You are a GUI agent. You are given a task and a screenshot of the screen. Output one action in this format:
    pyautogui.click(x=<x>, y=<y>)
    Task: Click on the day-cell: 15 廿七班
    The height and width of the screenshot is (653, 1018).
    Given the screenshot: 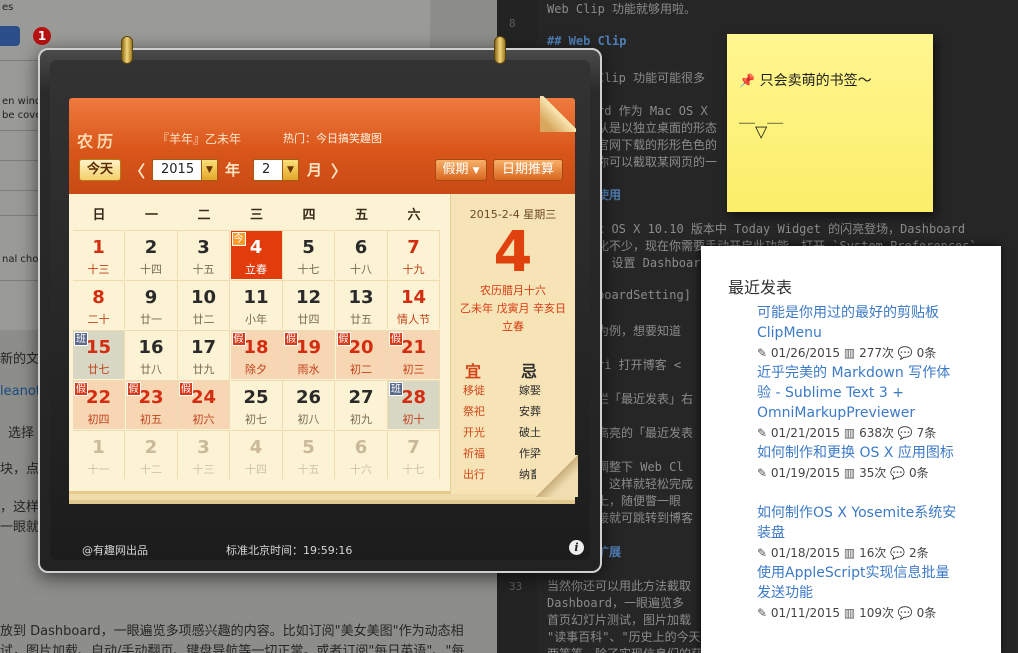 What is the action you would take?
    pyautogui.click(x=99, y=354)
    